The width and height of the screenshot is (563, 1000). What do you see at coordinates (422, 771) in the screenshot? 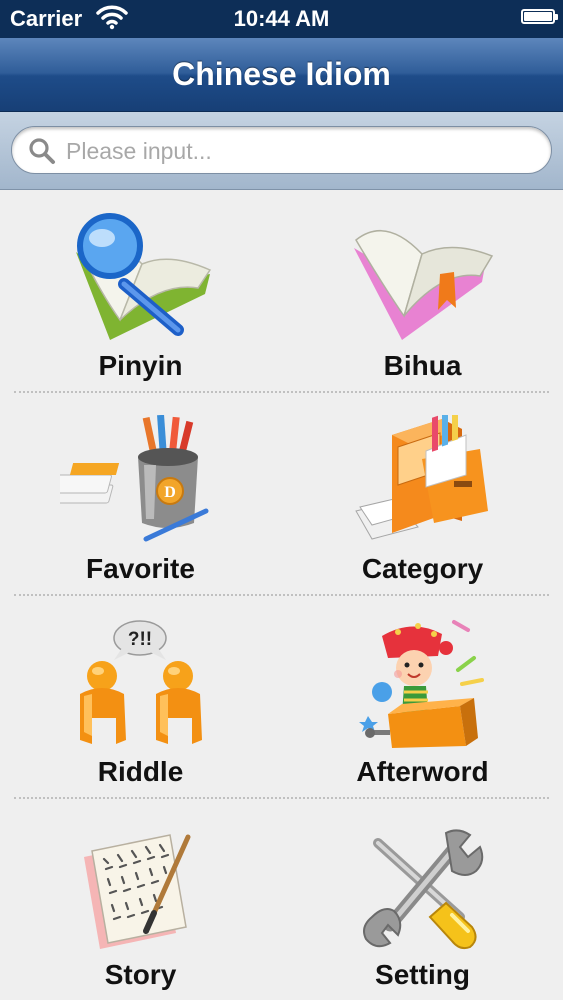
I see `menu-item-label: Afterword` at bounding box center [422, 771].